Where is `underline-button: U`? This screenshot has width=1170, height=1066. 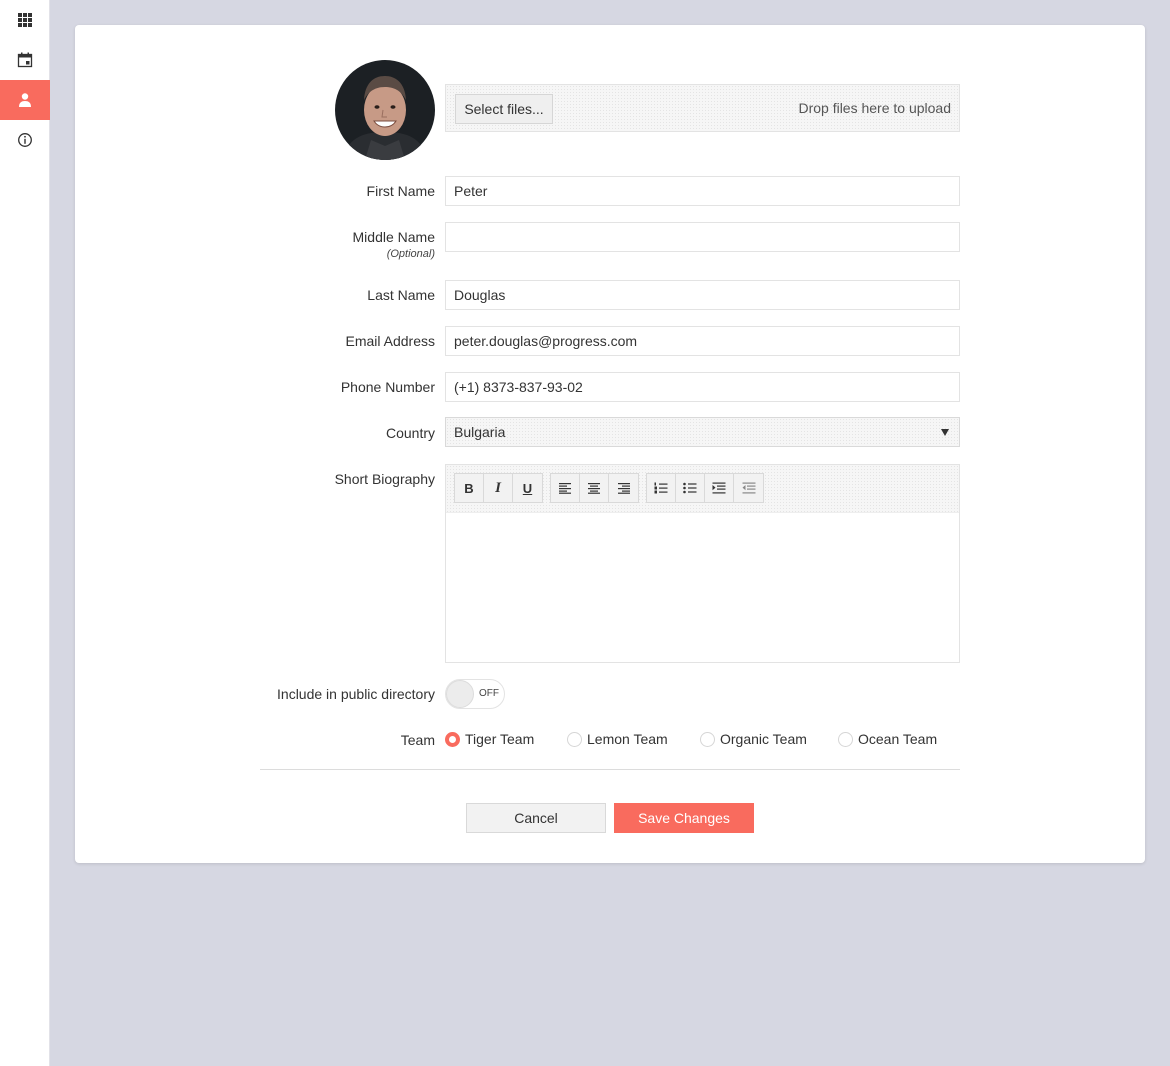 underline-button: U is located at coordinates (527, 488).